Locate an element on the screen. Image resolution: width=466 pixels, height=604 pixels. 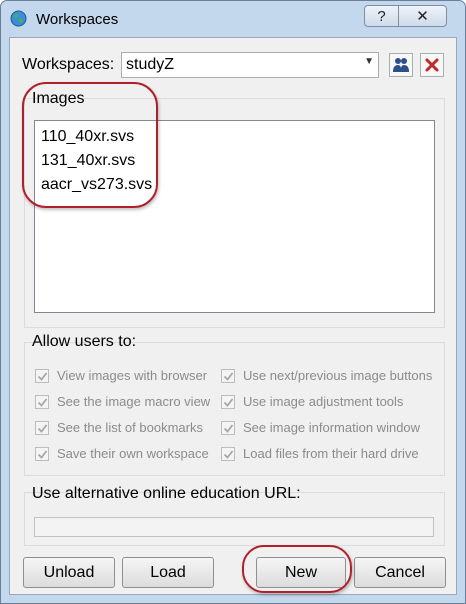
workspaces-label: Workspaces: is located at coordinates (68, 64).